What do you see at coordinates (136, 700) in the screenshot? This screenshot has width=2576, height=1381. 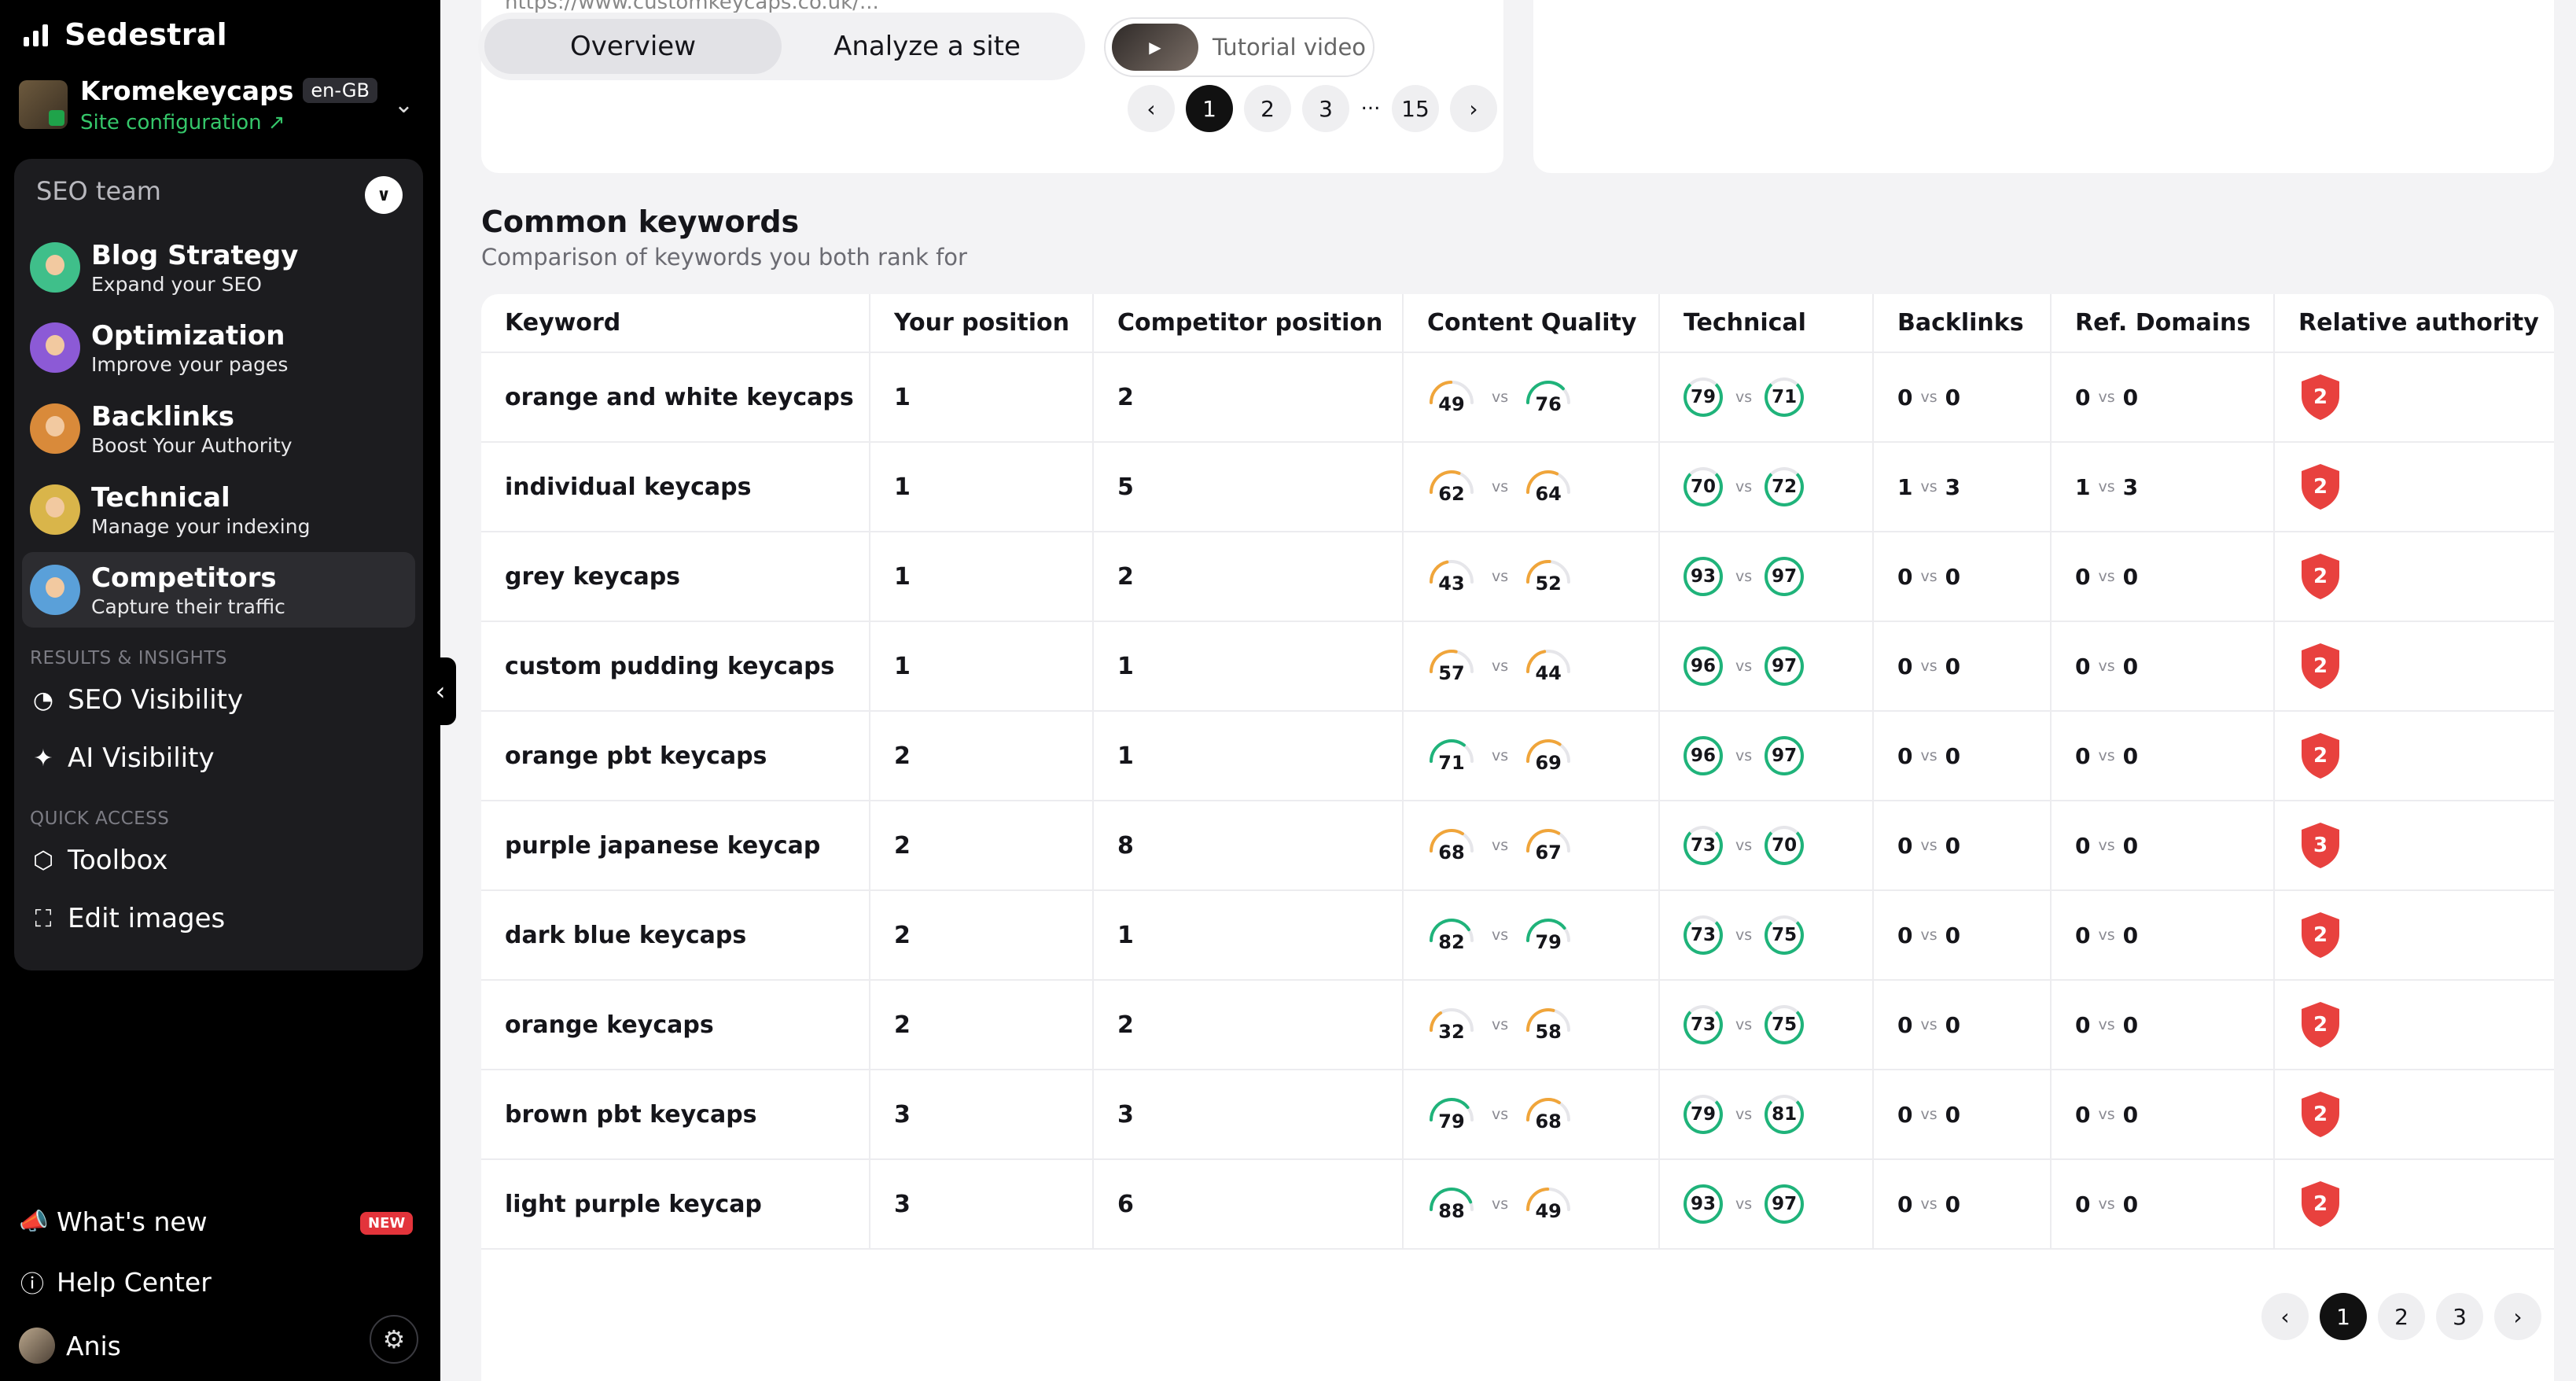 I see `nav-seo-visibility: ◔ SEO Visibility` at bounding box center [136, 700].